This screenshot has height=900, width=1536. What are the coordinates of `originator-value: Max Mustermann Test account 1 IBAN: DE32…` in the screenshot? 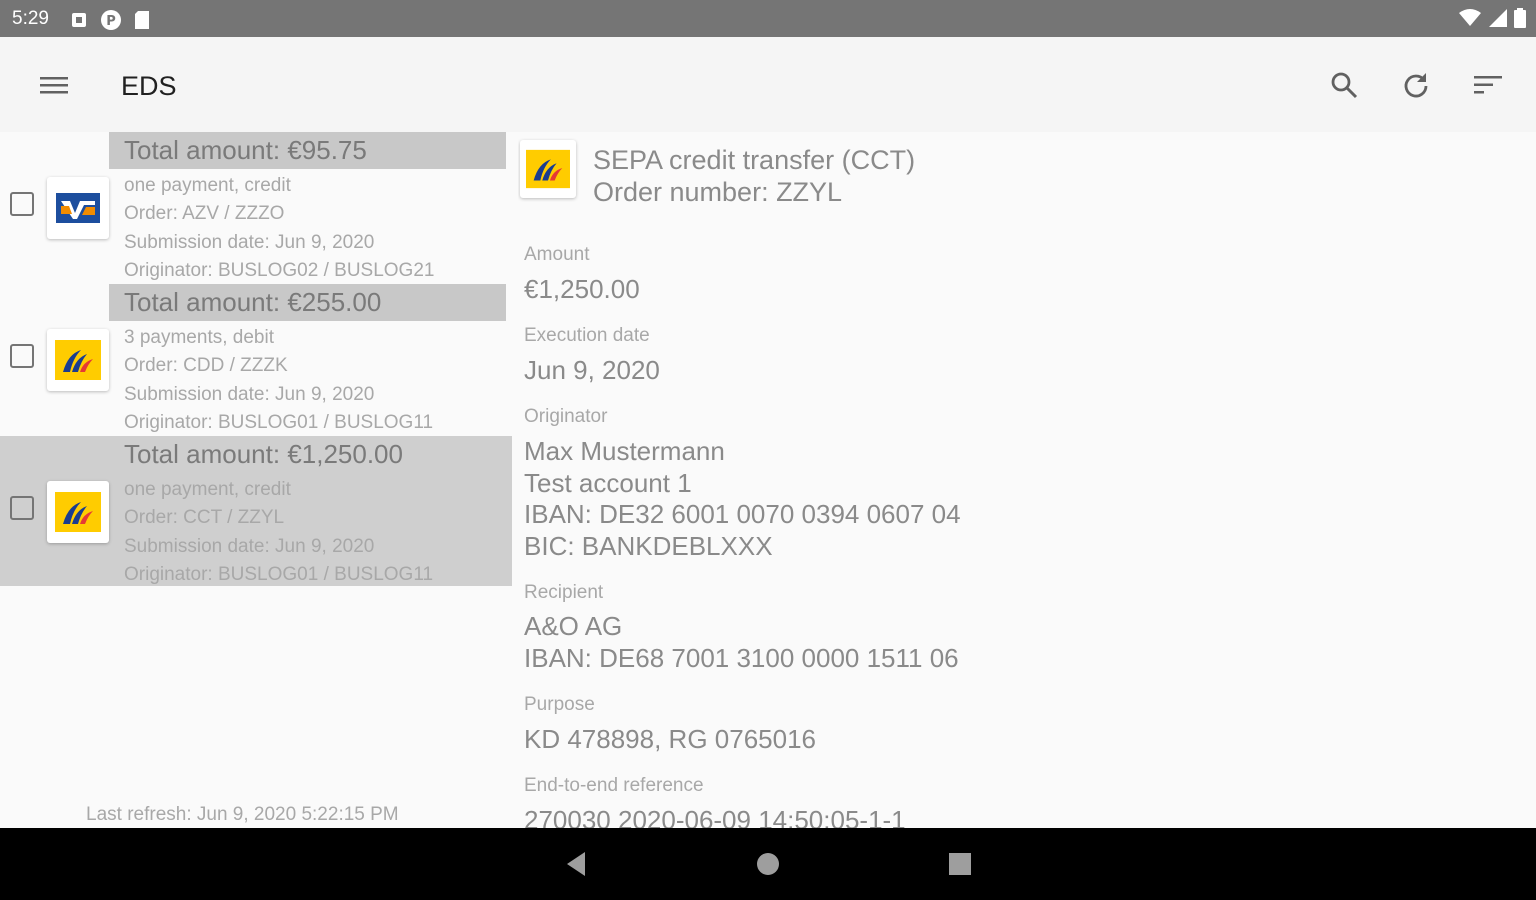 It's located at (742, 499).